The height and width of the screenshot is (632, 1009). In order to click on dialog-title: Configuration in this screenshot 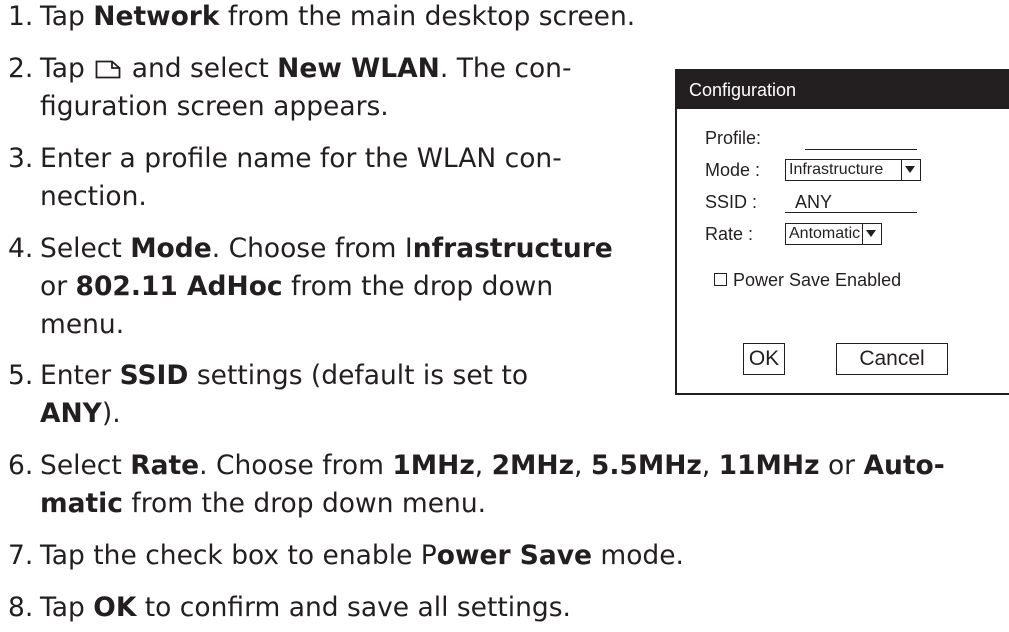, I will do `click(843, 90)`.